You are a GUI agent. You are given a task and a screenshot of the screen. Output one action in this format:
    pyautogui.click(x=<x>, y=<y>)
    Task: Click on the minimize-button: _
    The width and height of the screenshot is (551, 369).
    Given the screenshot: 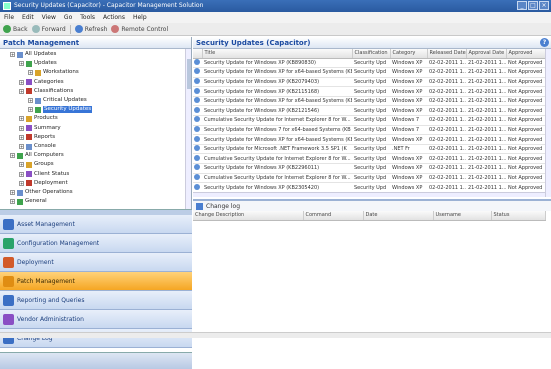 What is the action you would take?
    pyautogui.click(x=522, y=5)
    